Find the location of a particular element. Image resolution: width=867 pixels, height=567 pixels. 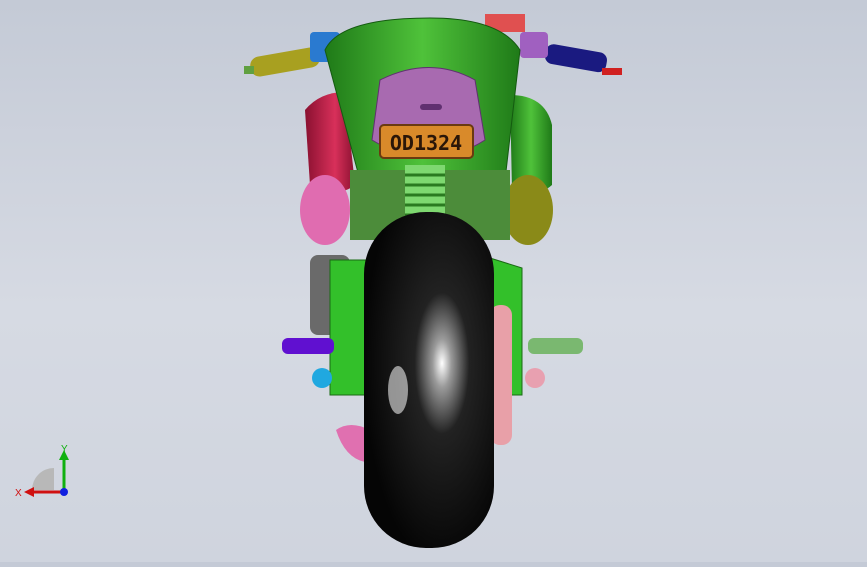

right-olive-pod is located at coordinates (528, 210).